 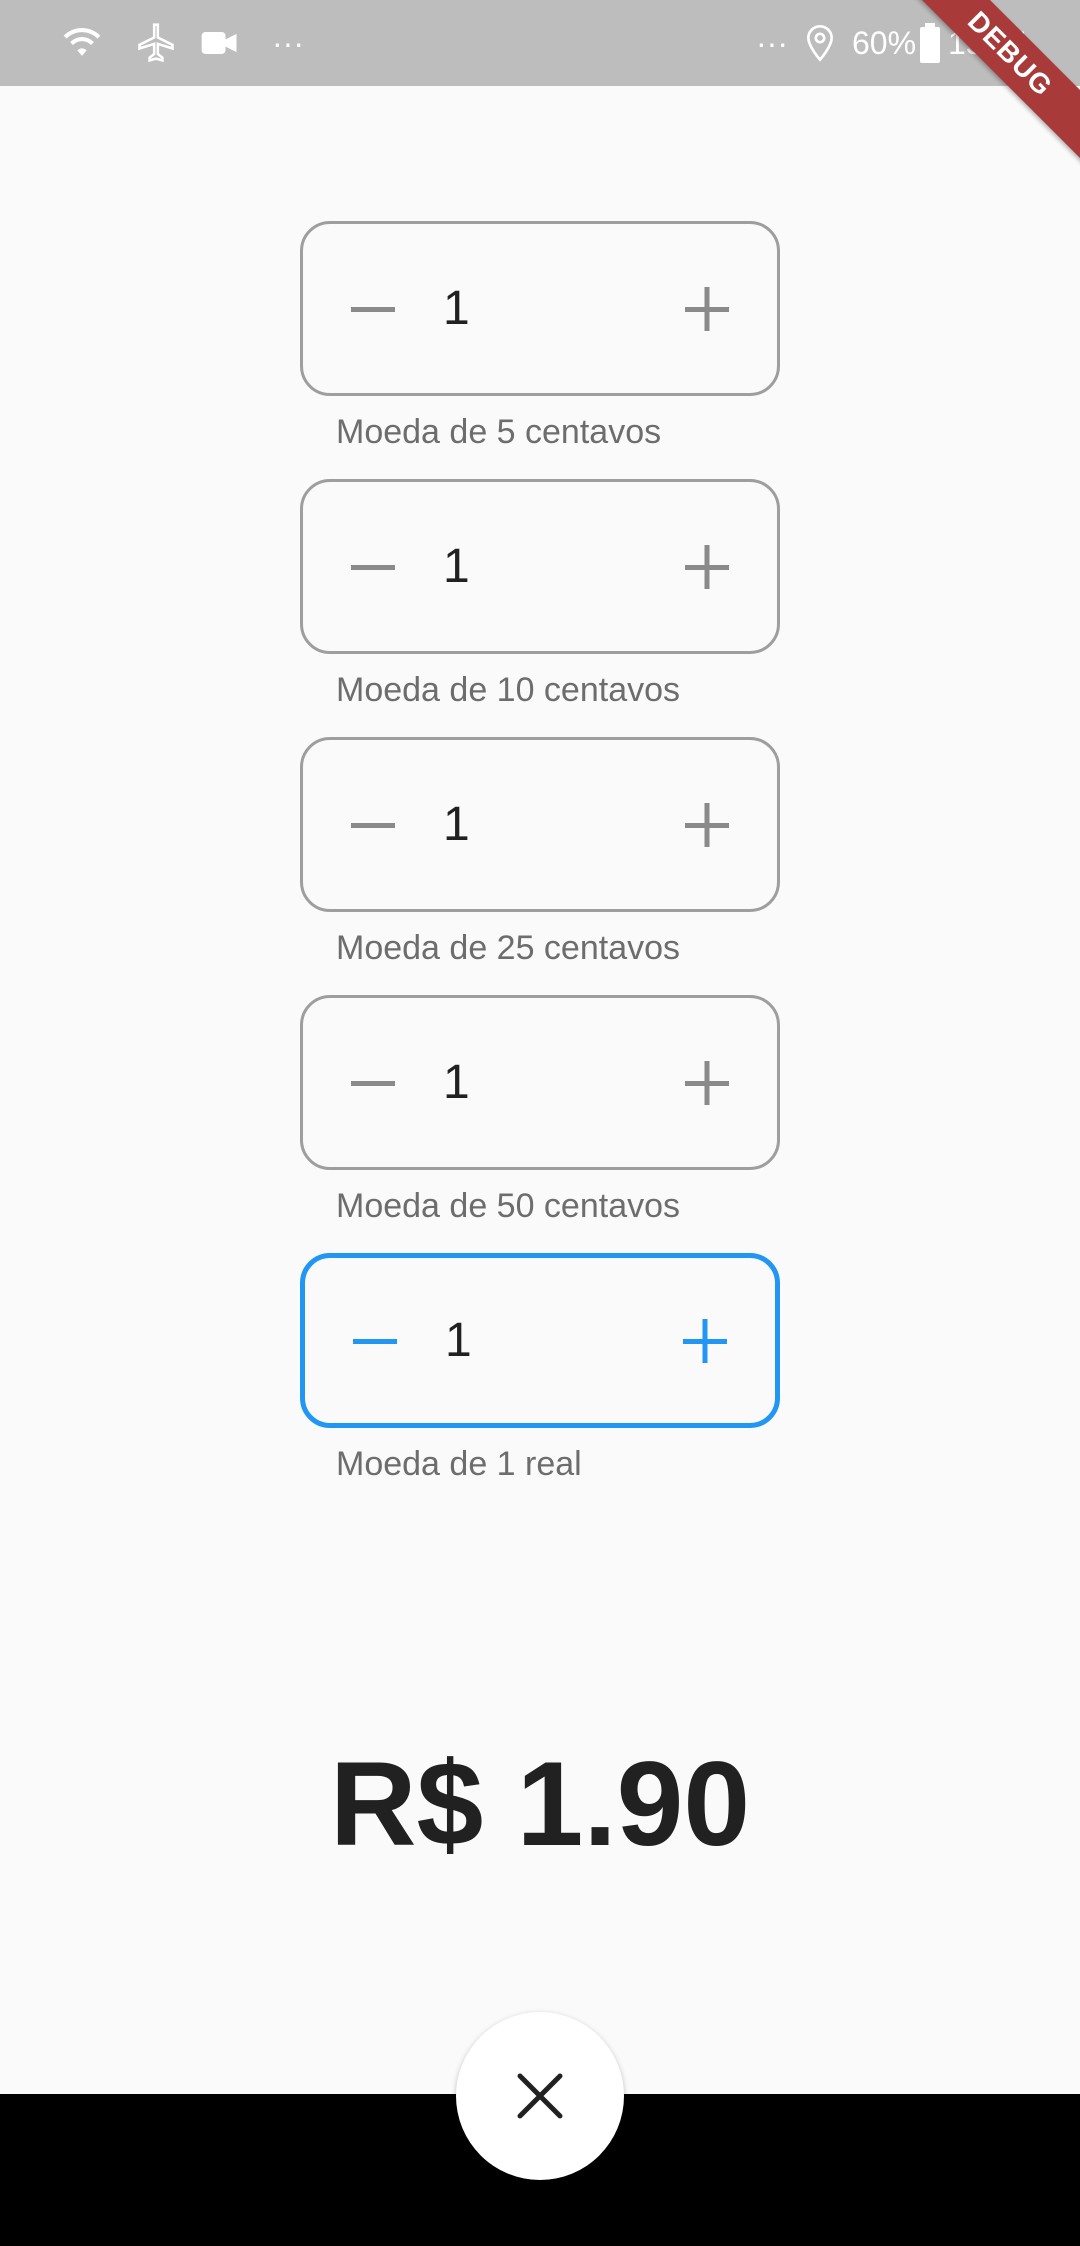 I want to click on counter-label: Moeda de 50 centavos, so click(x=508, y=1206).